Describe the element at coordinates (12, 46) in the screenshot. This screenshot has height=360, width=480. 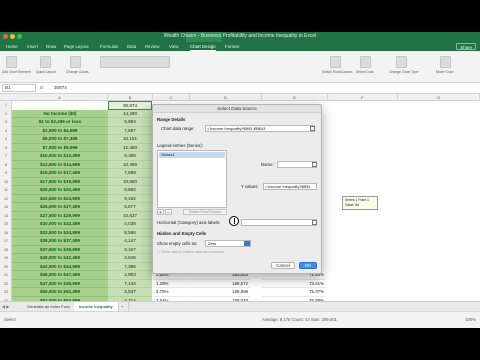
I see `tab-home: Home` at that location.